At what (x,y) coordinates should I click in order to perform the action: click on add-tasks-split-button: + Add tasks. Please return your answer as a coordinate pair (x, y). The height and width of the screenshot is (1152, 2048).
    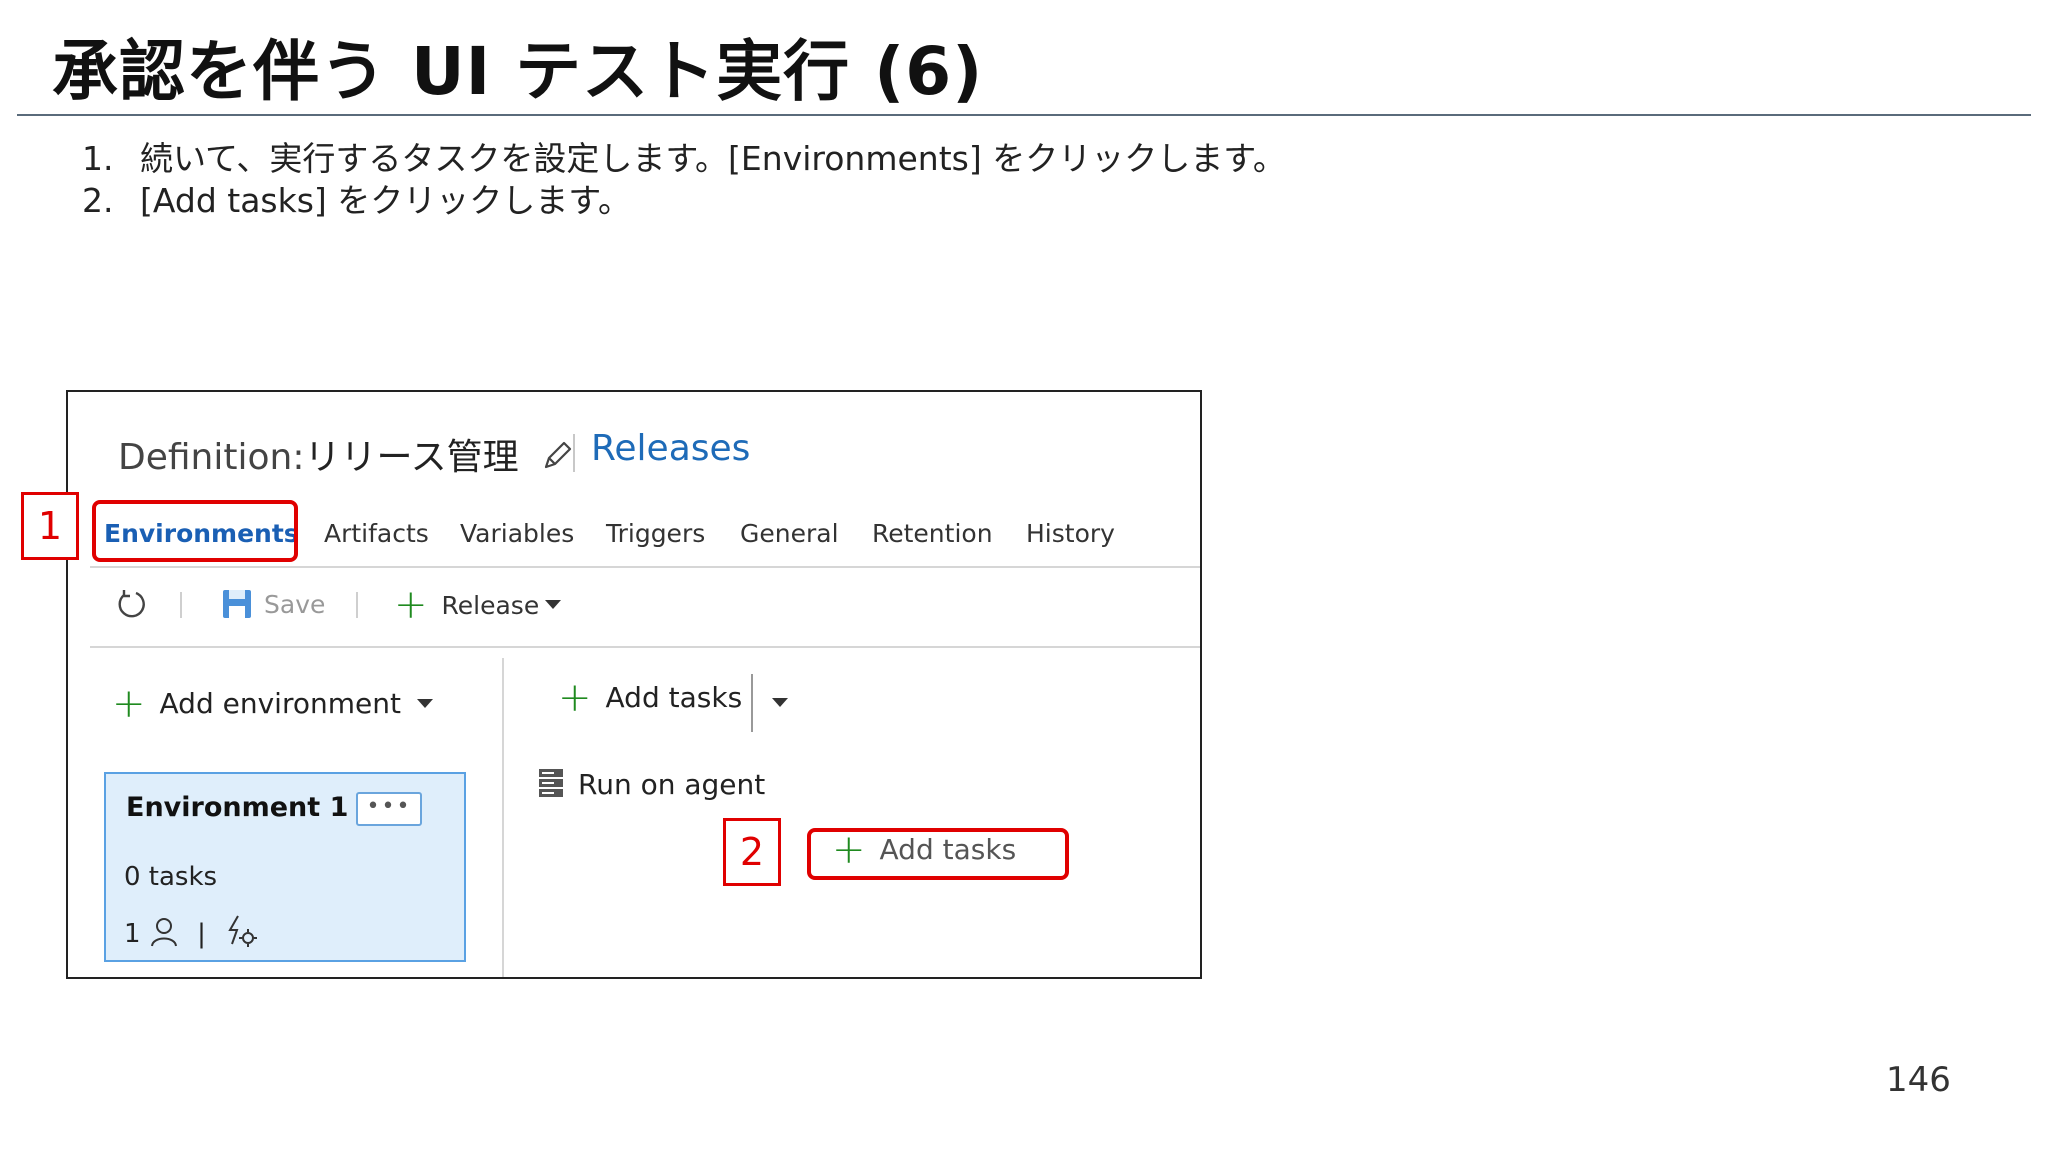
    Looking at the image, I should click on (650, 698).